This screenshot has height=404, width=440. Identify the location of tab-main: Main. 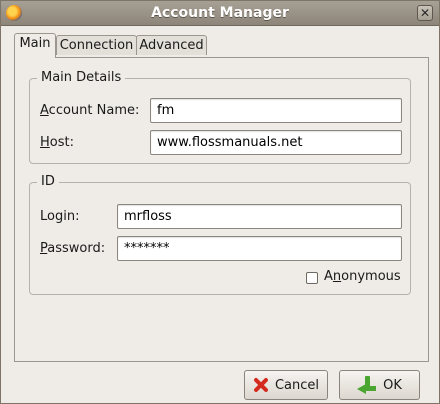
(35, 45).